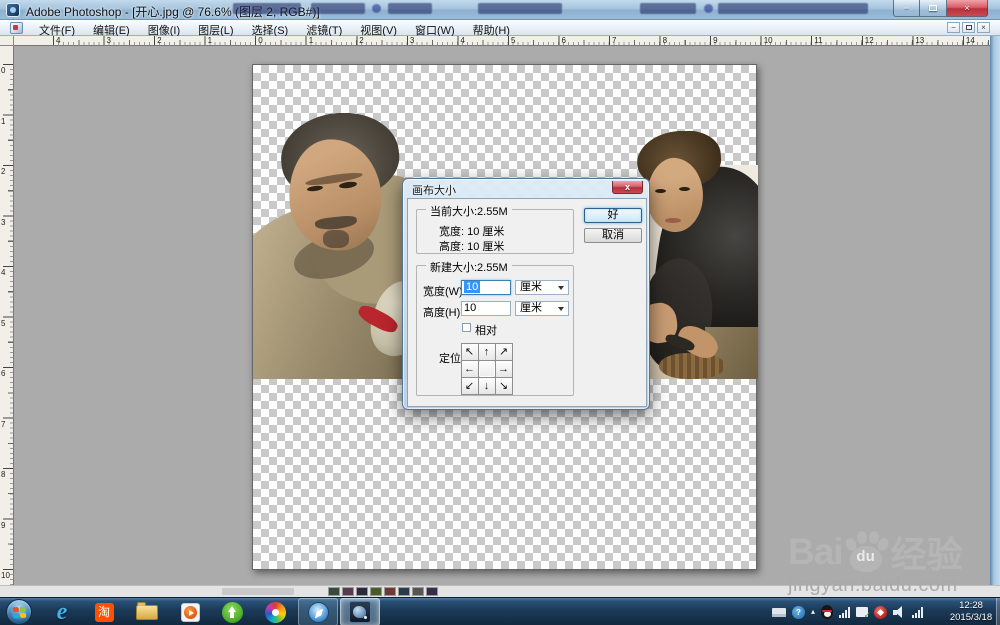 This screenshot has width=1000, height=625. I want to click on menu-item-3: 图像(I), so click(164, 29).